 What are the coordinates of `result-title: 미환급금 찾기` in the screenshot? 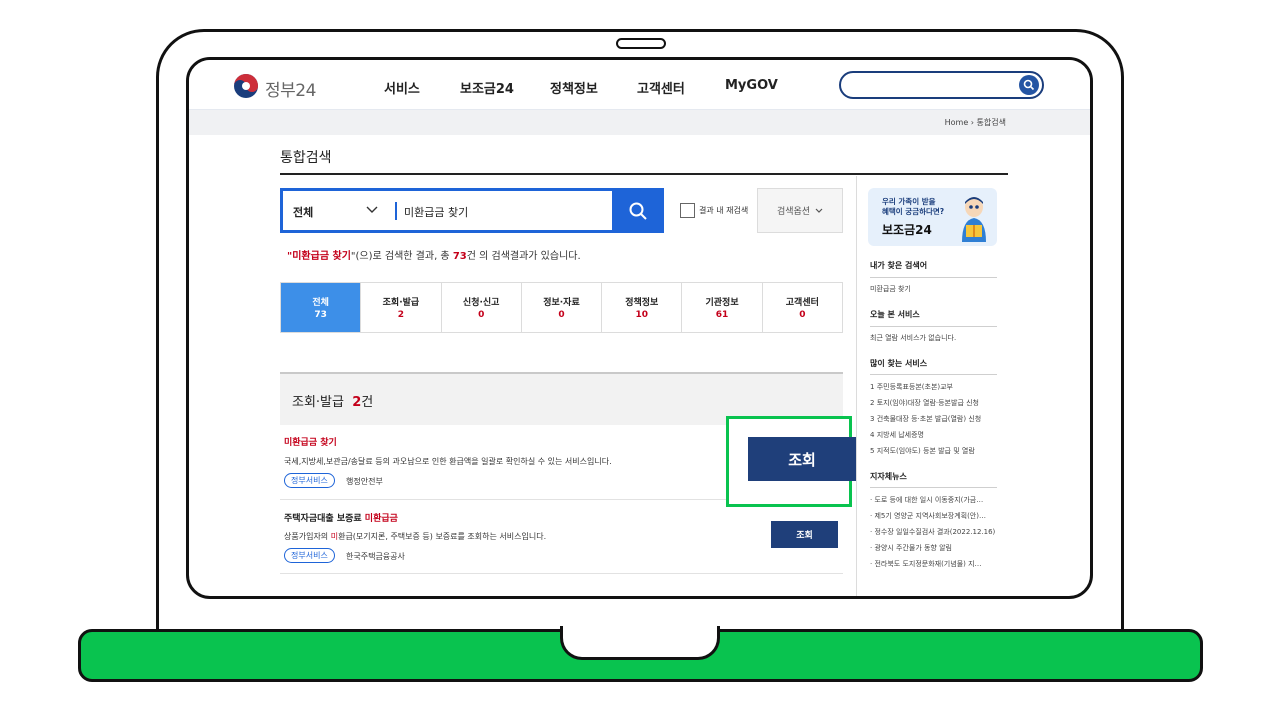 It's located at (310, 441).